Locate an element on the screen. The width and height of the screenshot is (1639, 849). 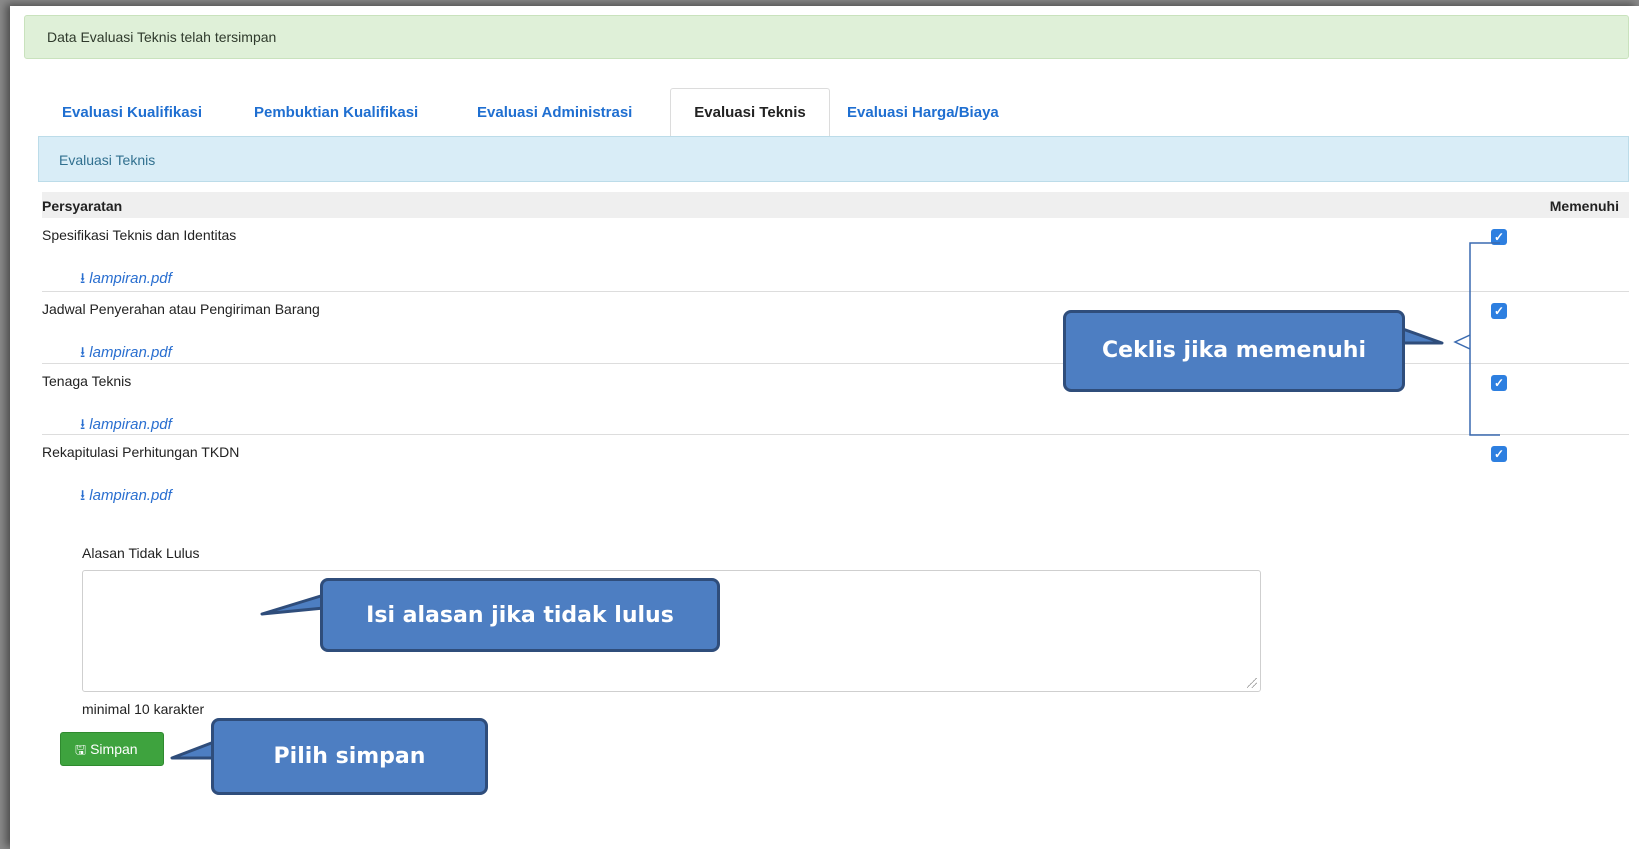
callout-check-instruction: Ceklis jika memenuhi is located at coordinates (1234, 351).